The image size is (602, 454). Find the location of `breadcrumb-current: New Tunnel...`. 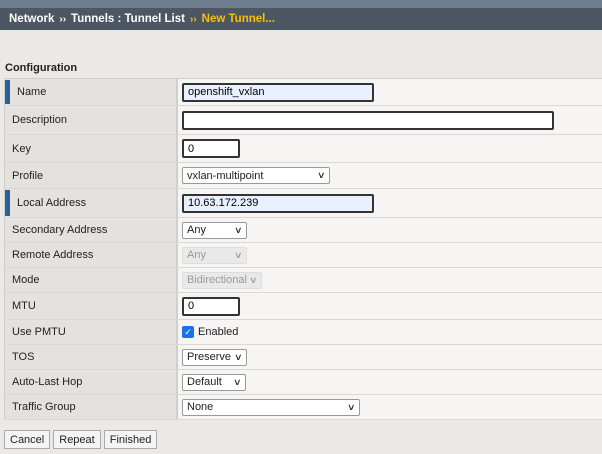

breadcrumb-current: New Tunnel... is located at coordinates (238, 19).